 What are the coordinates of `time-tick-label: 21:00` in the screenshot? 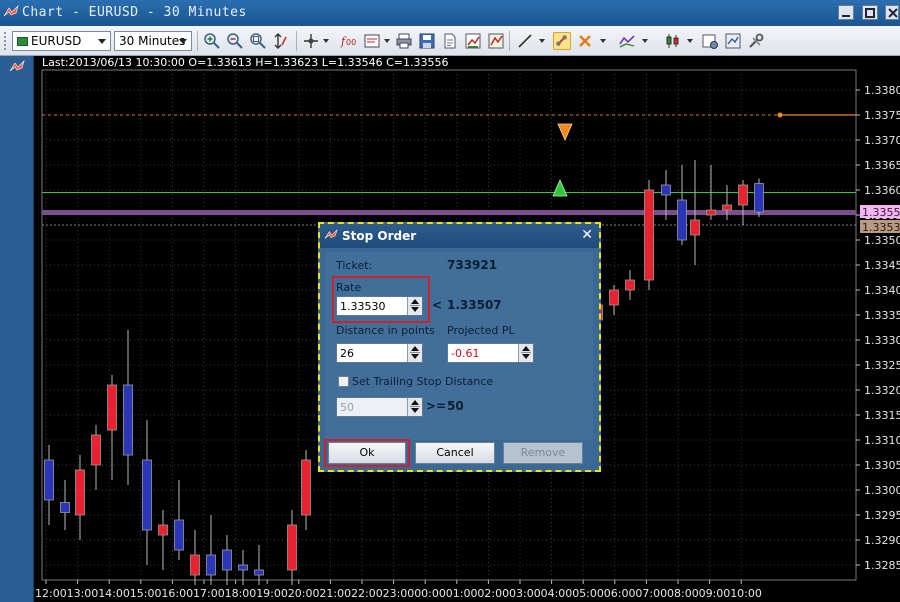 It's located at (335, 593).